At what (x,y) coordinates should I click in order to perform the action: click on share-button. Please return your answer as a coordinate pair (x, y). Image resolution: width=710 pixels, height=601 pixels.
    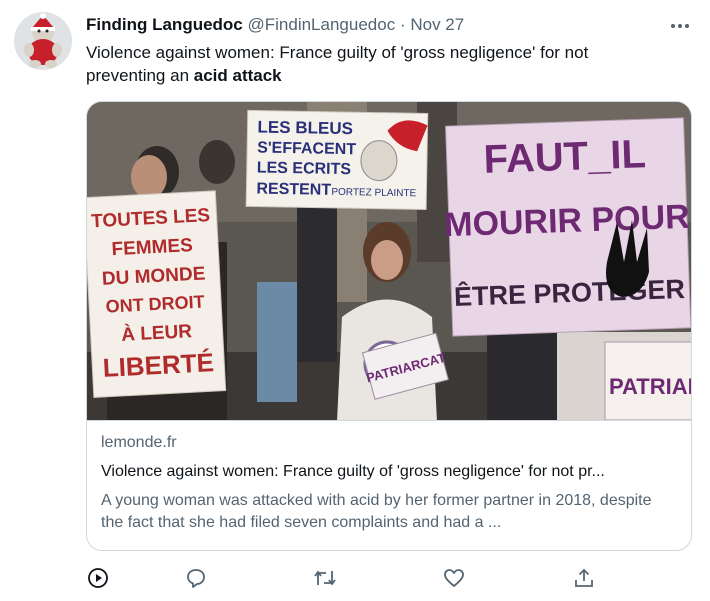
    Looking at the image, I should click on (584, 578).